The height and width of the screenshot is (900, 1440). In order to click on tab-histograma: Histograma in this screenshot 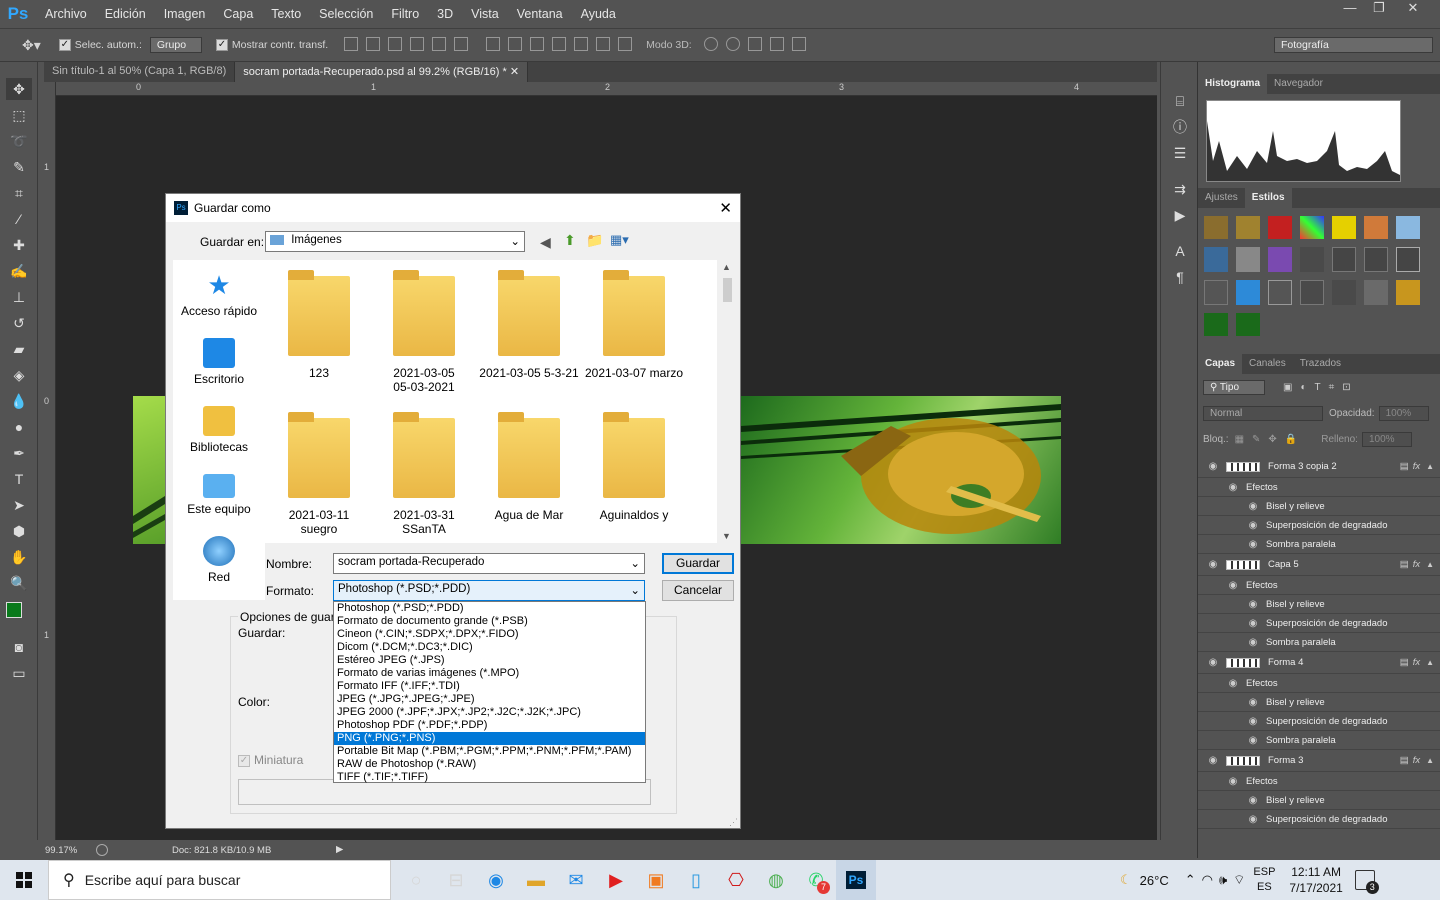, I will do `click(1233, 84)`.